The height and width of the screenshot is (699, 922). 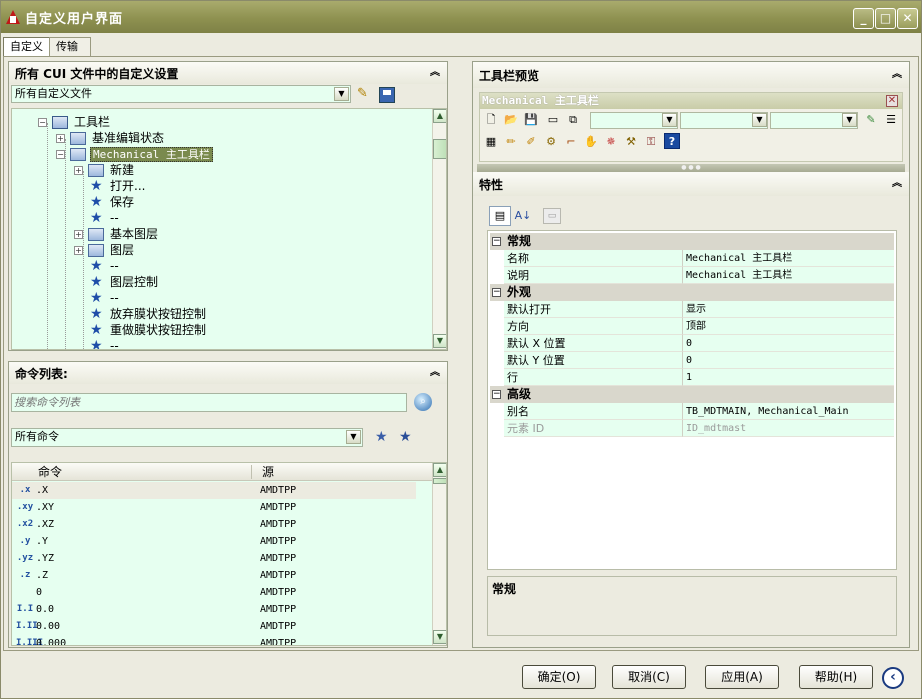 What do you see at coordinates (511, 141) in the screenshot?
I see `pencil-icon: ✏` at bounding box center [511, 141].